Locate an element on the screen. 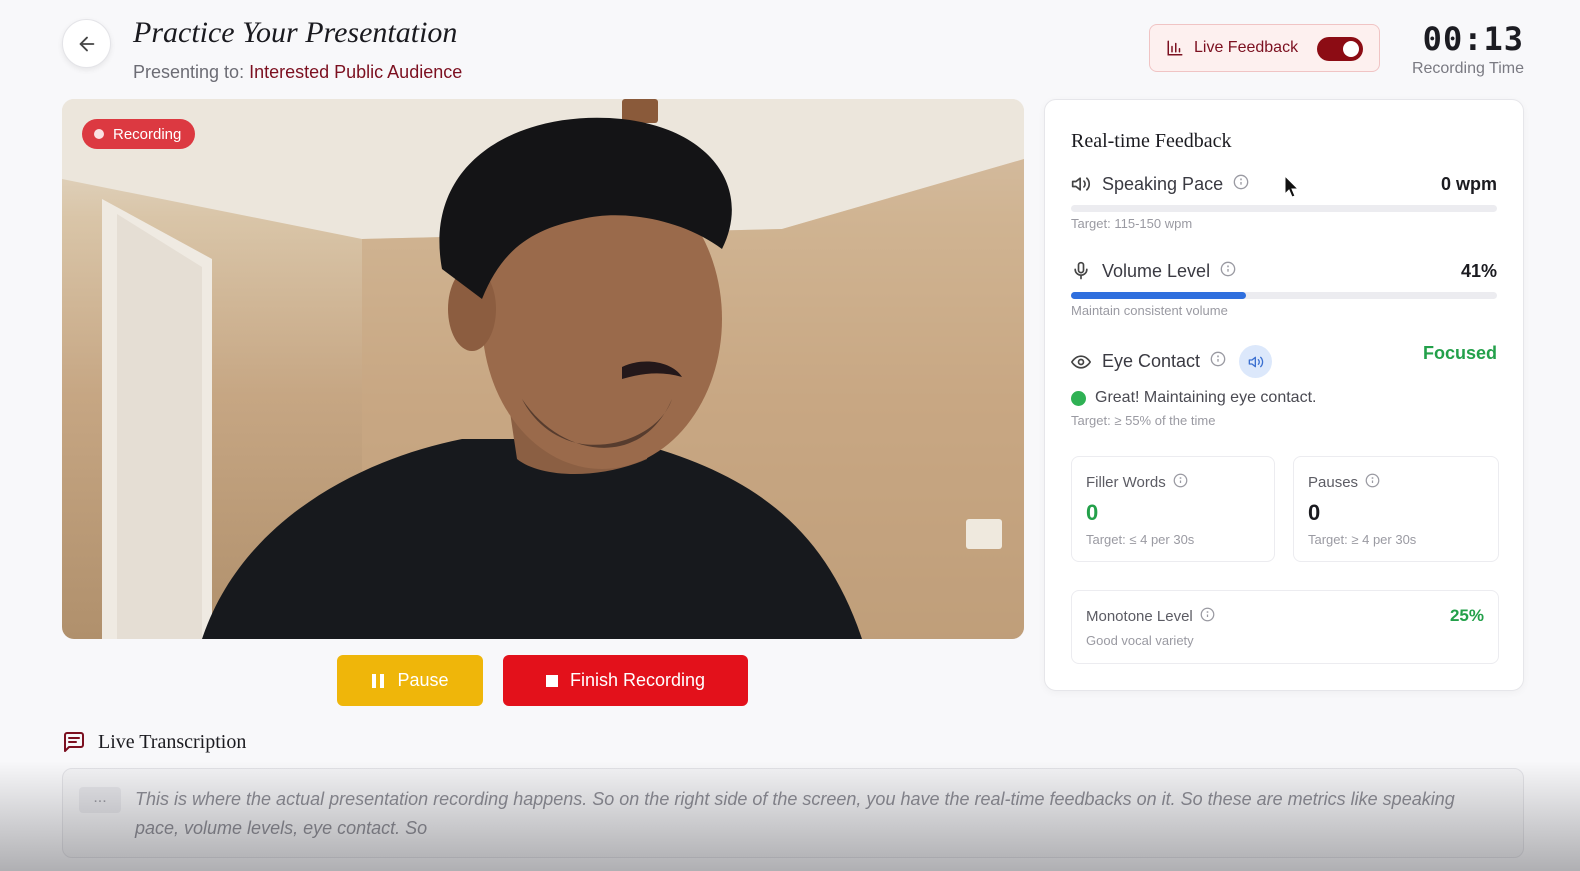  pauses-hint: Target: ≥ 4 per 30s is located at coordinates (1362, 539).